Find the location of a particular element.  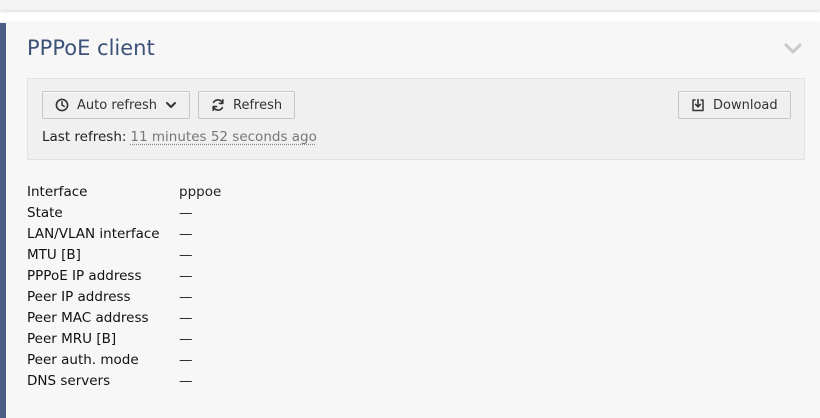

info-row-lan-vlan-interface: LAN/VLAN interface — is located at coordinates (327, 233).